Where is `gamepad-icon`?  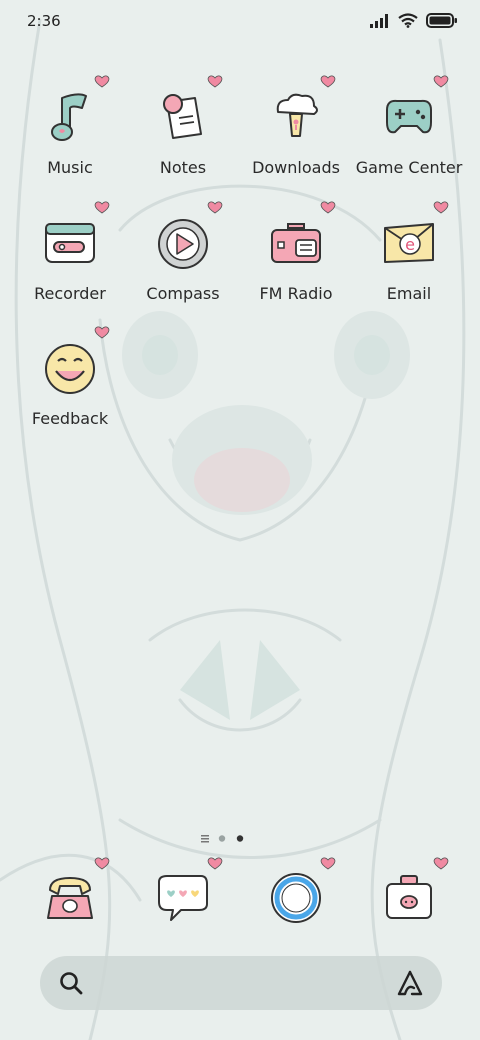
gamepad-icon is located at coordinates (409, 116).